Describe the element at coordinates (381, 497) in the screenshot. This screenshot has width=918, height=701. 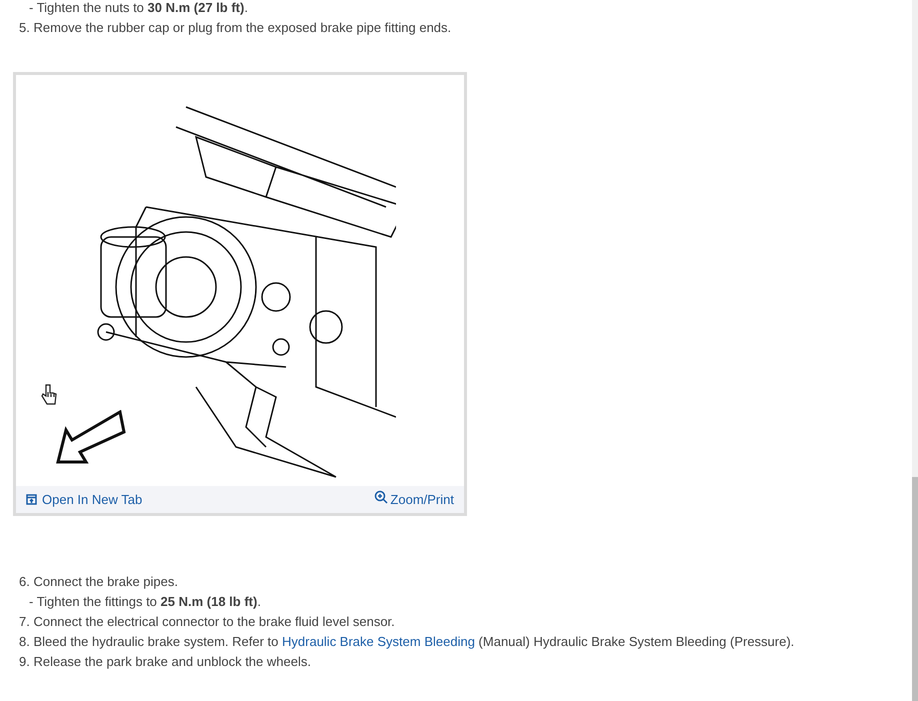
I see `zoom-in-icon` at that location.